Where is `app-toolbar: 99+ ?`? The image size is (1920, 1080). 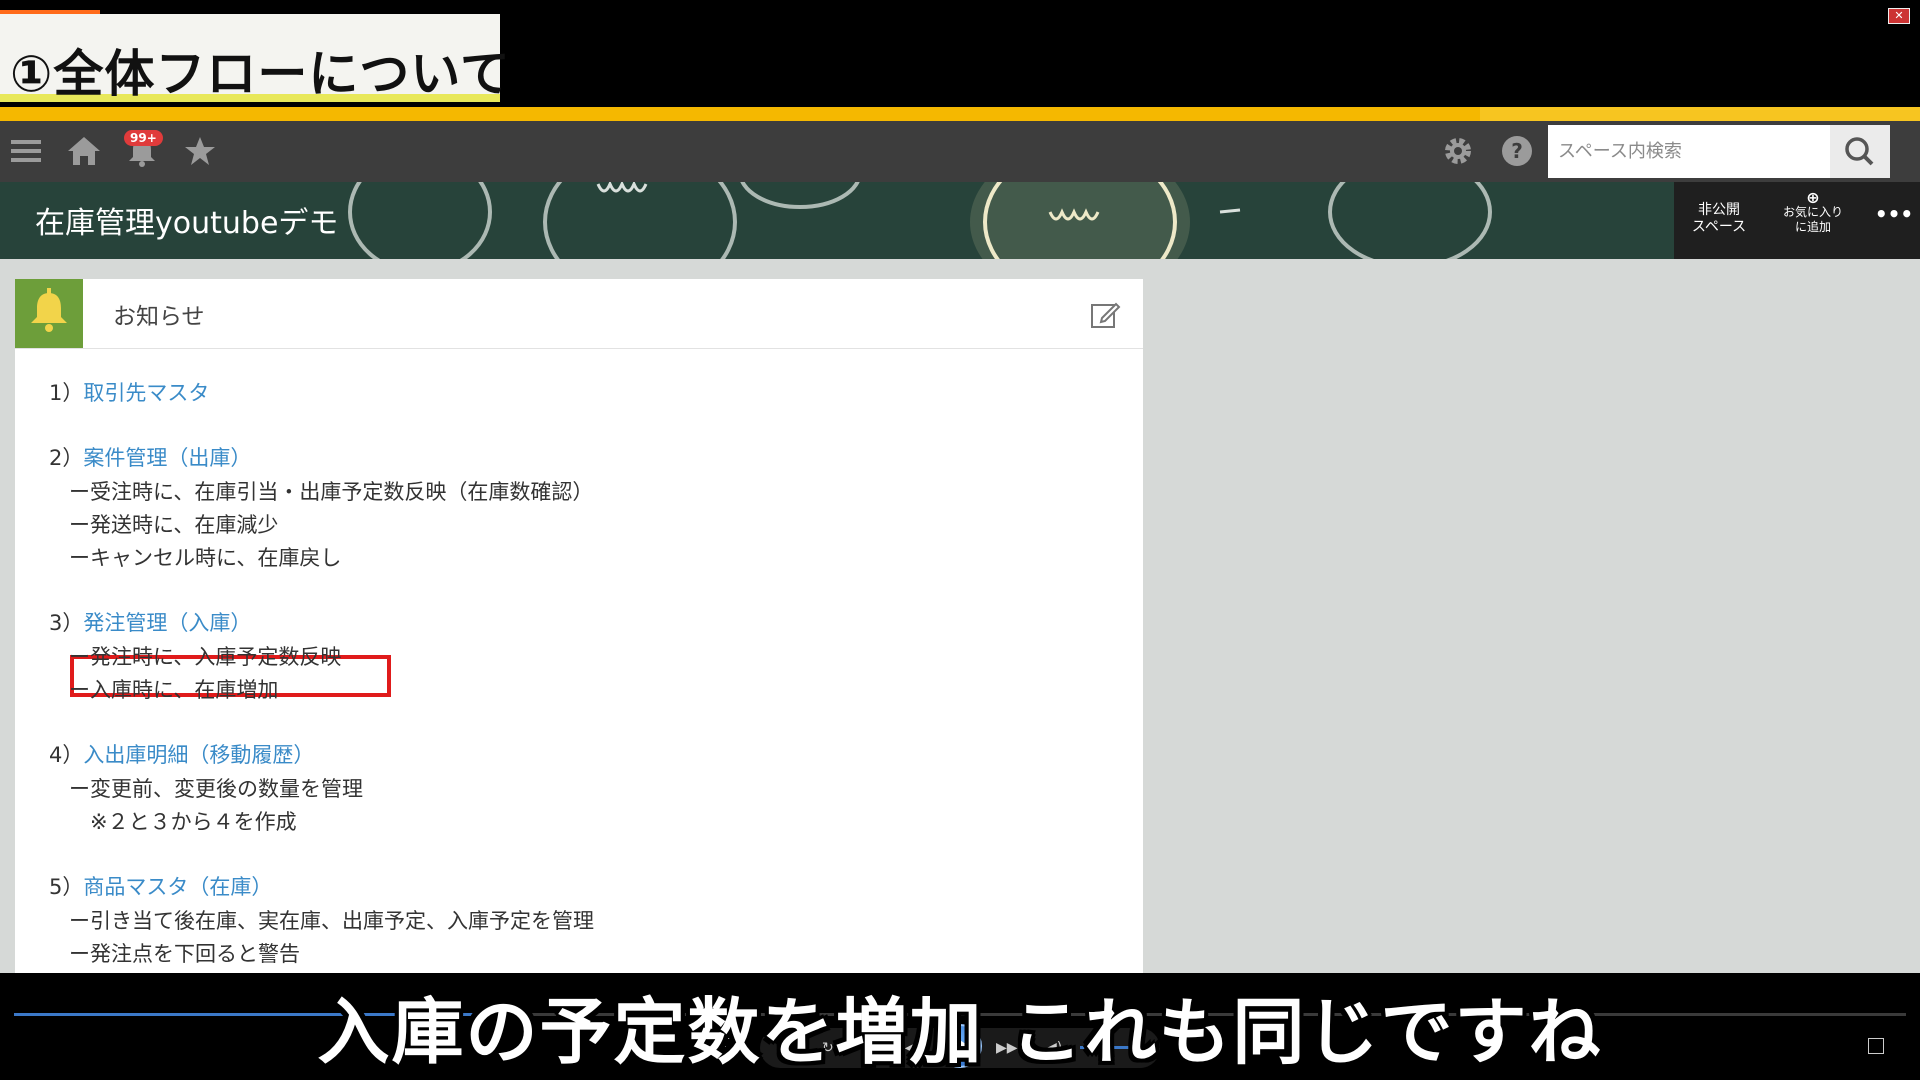 app-toolbar: 99+ ? is located at coordinates (960, 151).